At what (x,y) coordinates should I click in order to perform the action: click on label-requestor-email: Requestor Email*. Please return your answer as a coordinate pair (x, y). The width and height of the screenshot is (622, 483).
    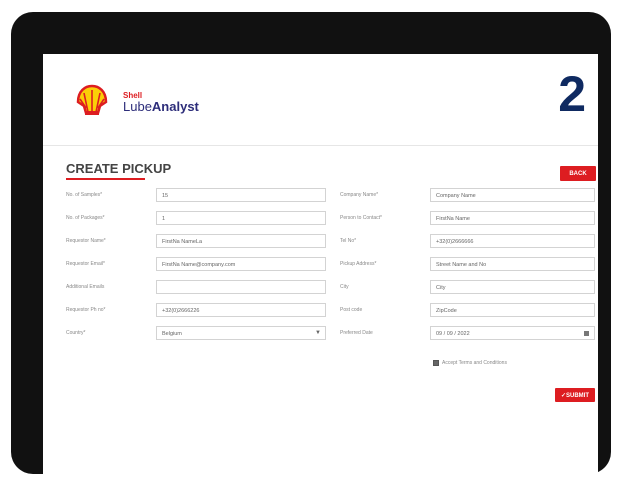
    Looking at the image, I should click on (85, 264).